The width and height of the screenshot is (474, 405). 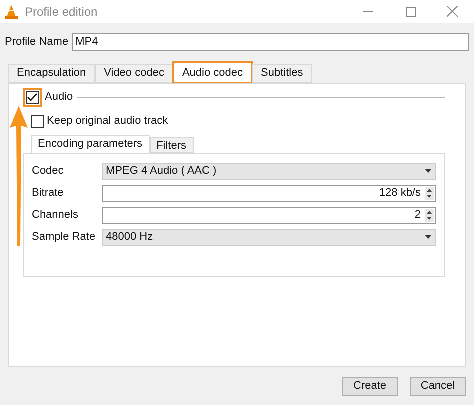 What do you see at coordinates (107, 121) in the screenshot?
I see `checkbox-label: Keep original audio track` at bounding box center [107, 121].